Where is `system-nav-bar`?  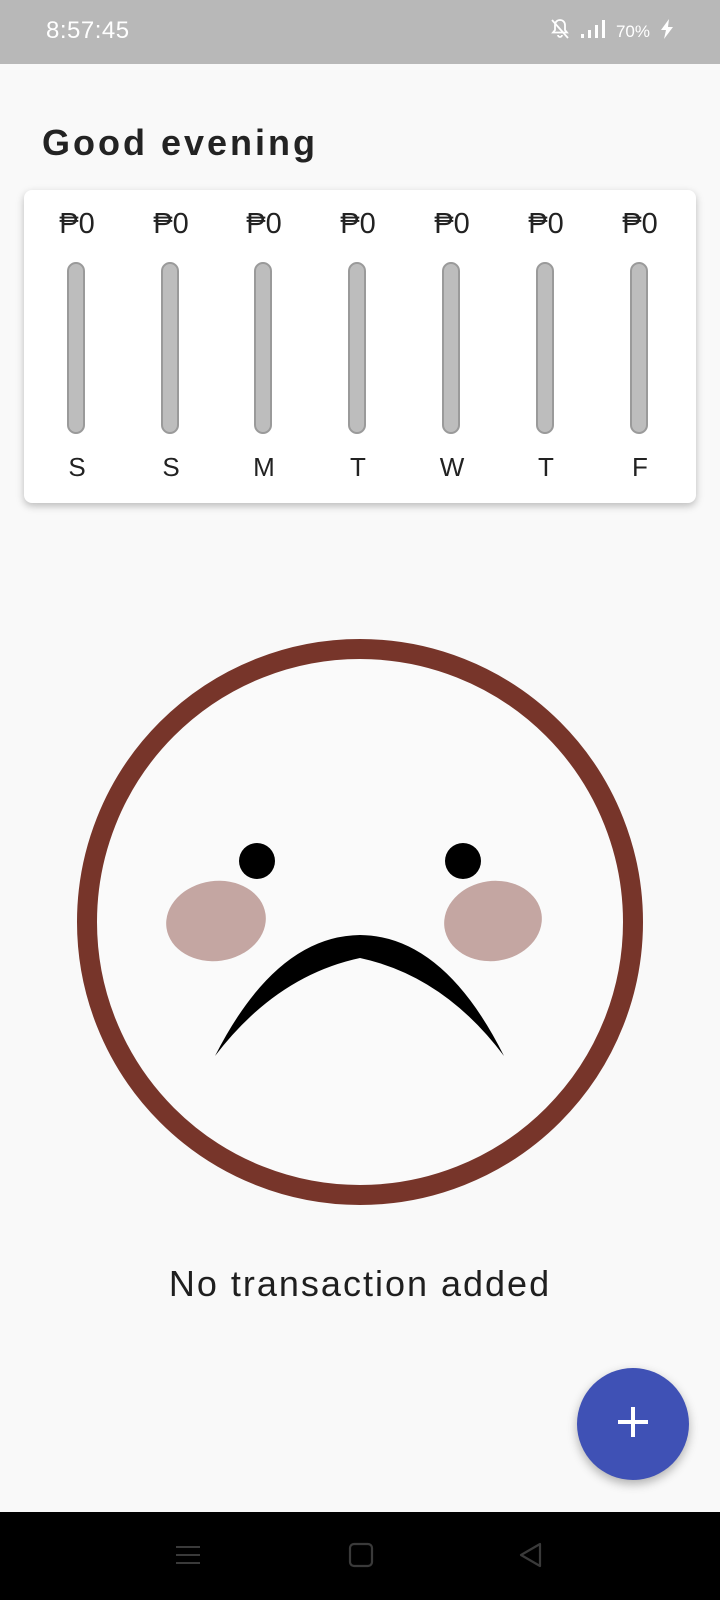
system-nav-bar is located at coordinates (360, 1556).